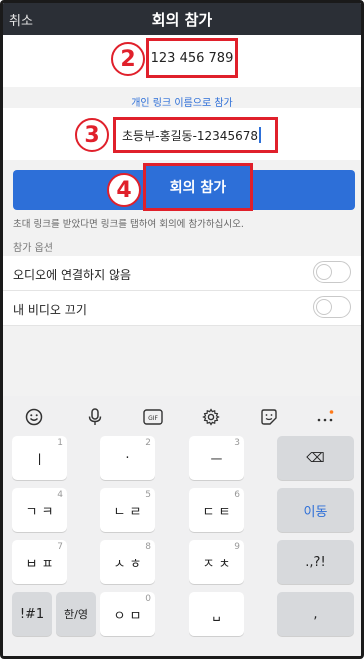  I want to click on more-icon, so click(325, 417).